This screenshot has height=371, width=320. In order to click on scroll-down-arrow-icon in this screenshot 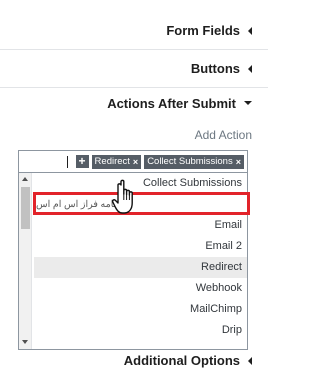, I will do `click(25, 342)`.